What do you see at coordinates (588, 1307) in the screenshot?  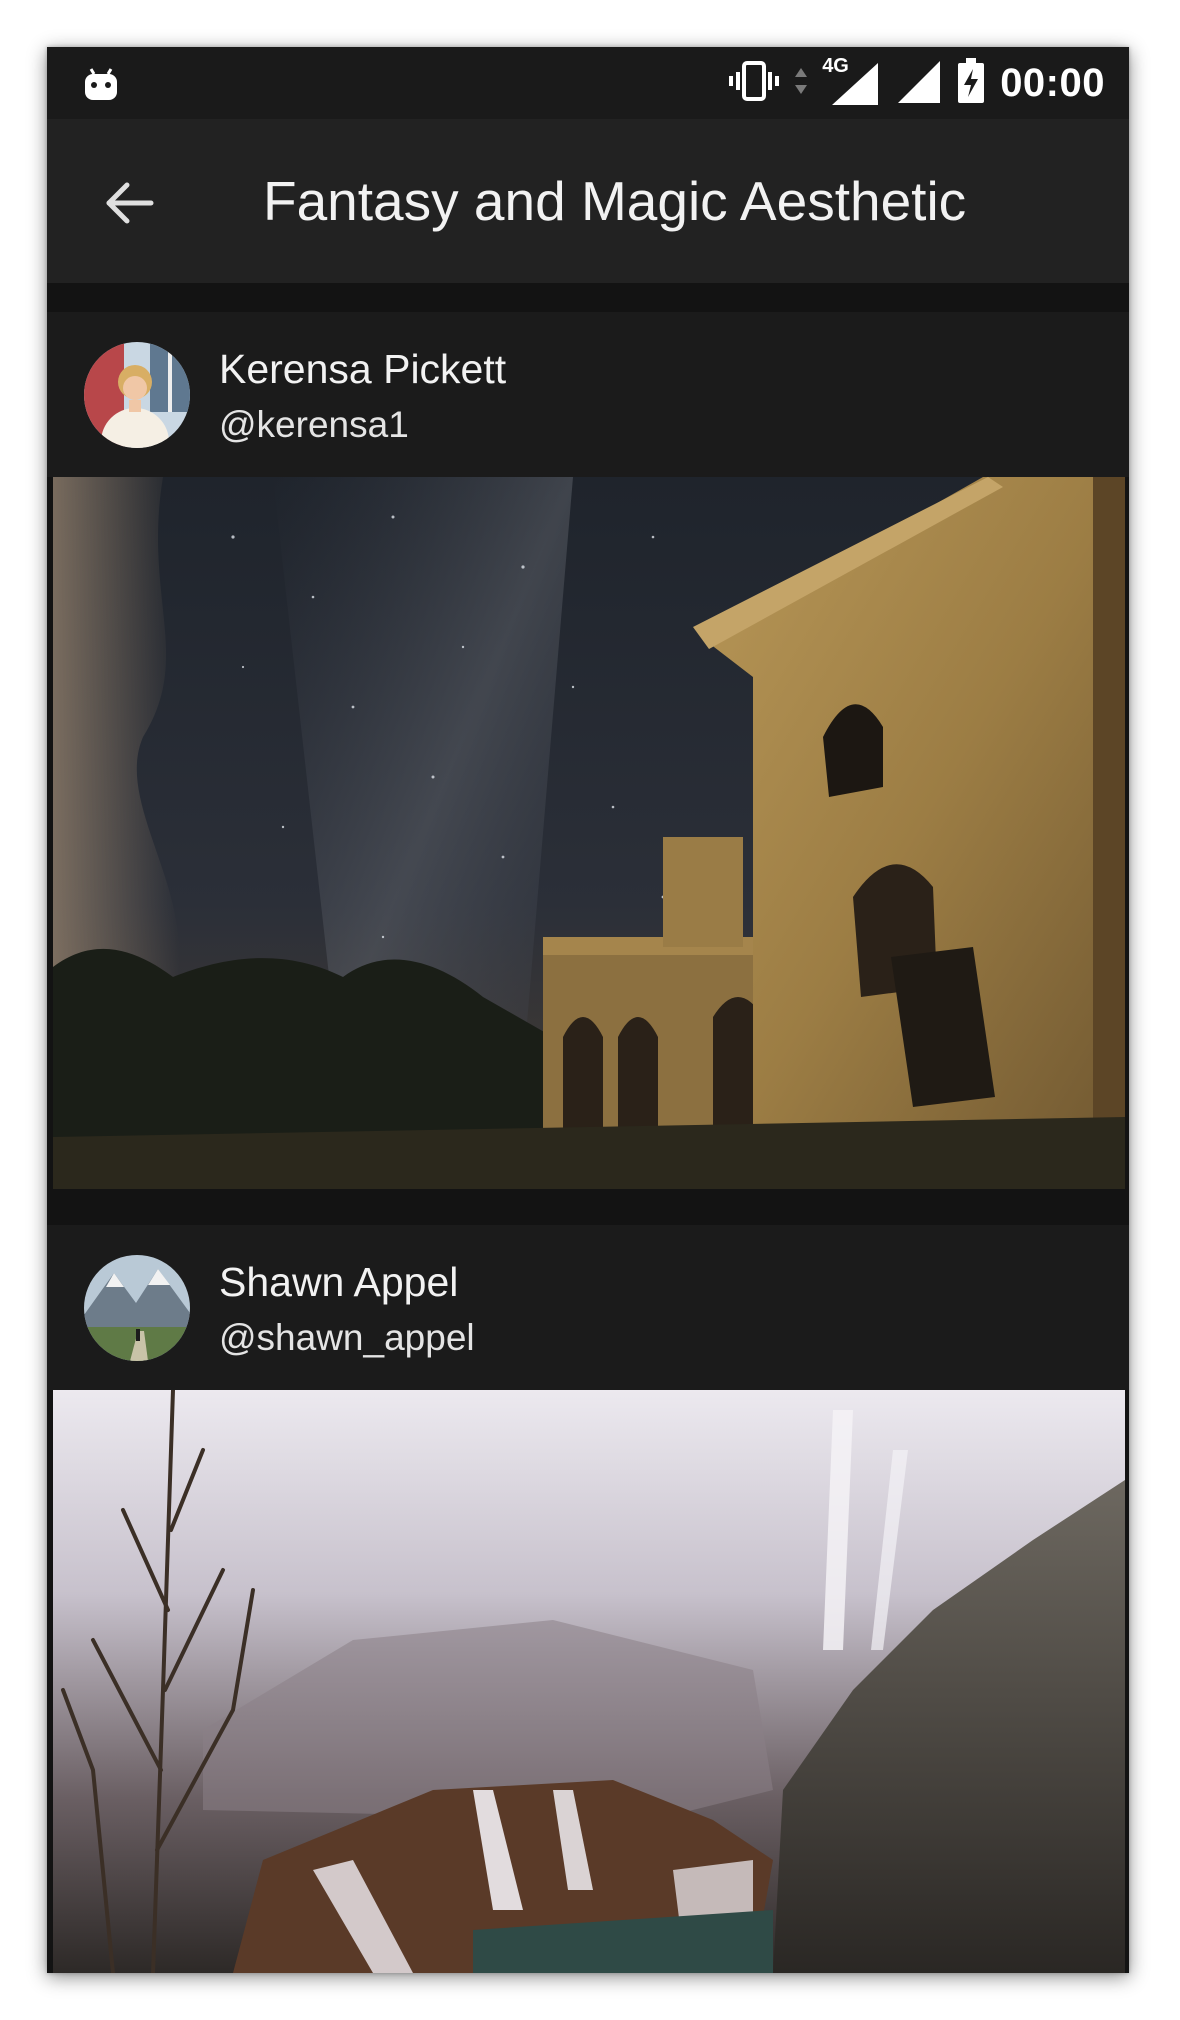 I see `post-header: Shawn Appel @shawn_appel` at bounding box center [588, 1307].